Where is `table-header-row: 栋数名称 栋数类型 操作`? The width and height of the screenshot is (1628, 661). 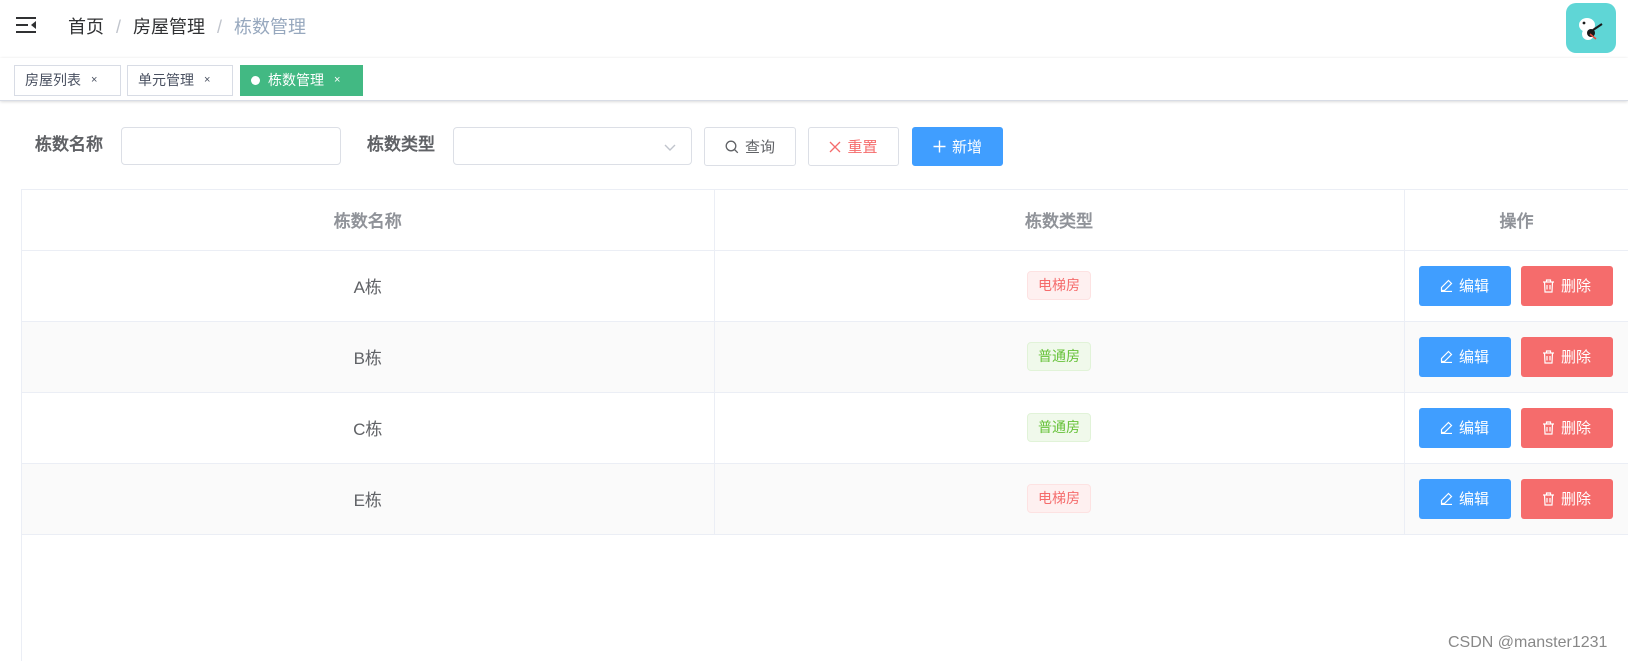
table-header-row: 栋数名称 栋数类型 操作 is located at coordinates (825, 220).